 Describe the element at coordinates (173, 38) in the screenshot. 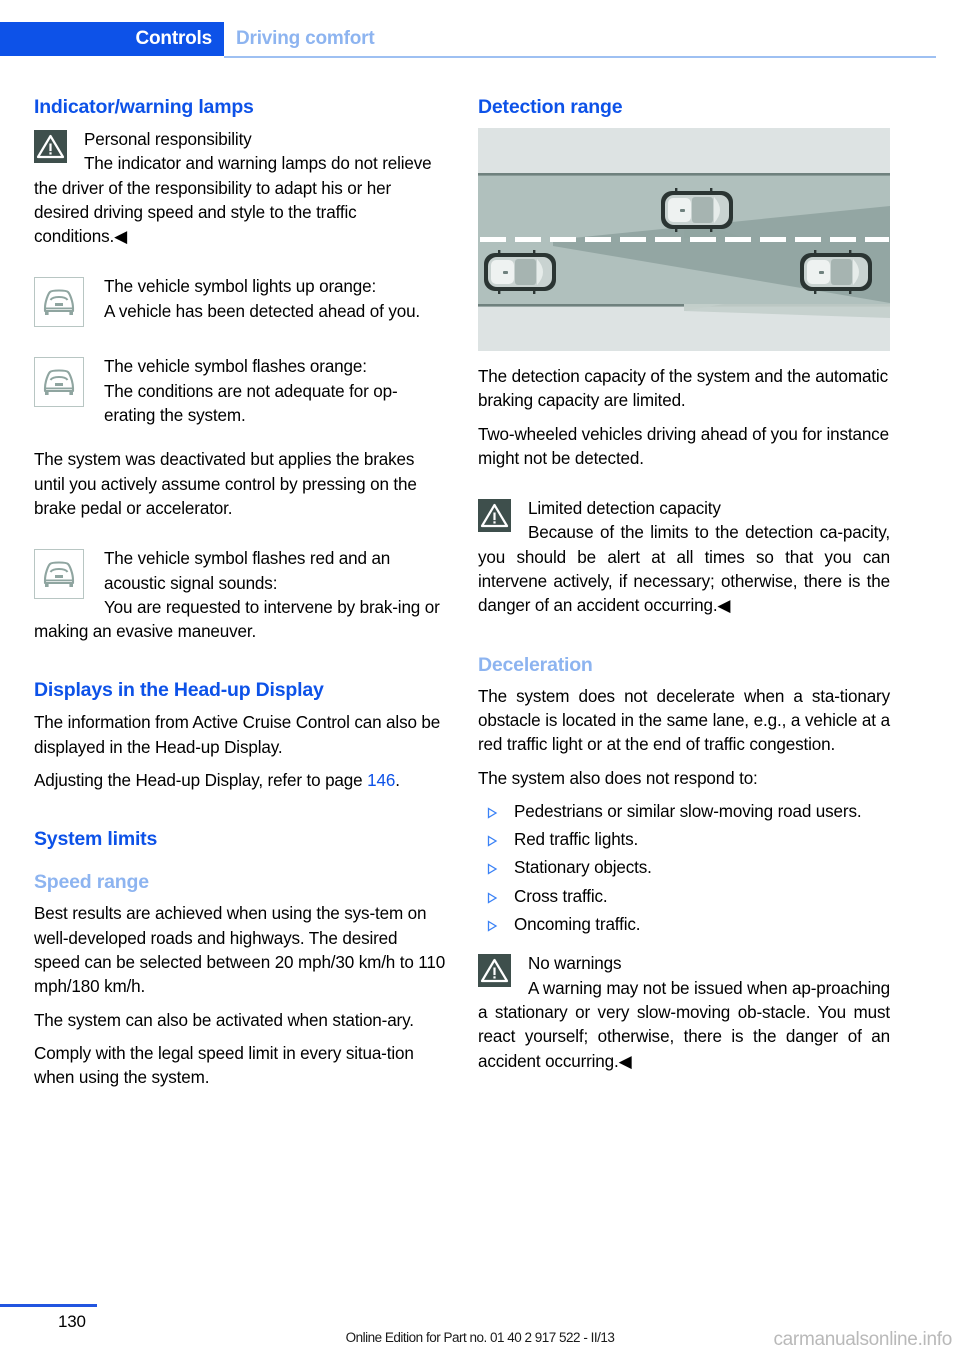

I see `header-chapter-label: Controls` at that location.